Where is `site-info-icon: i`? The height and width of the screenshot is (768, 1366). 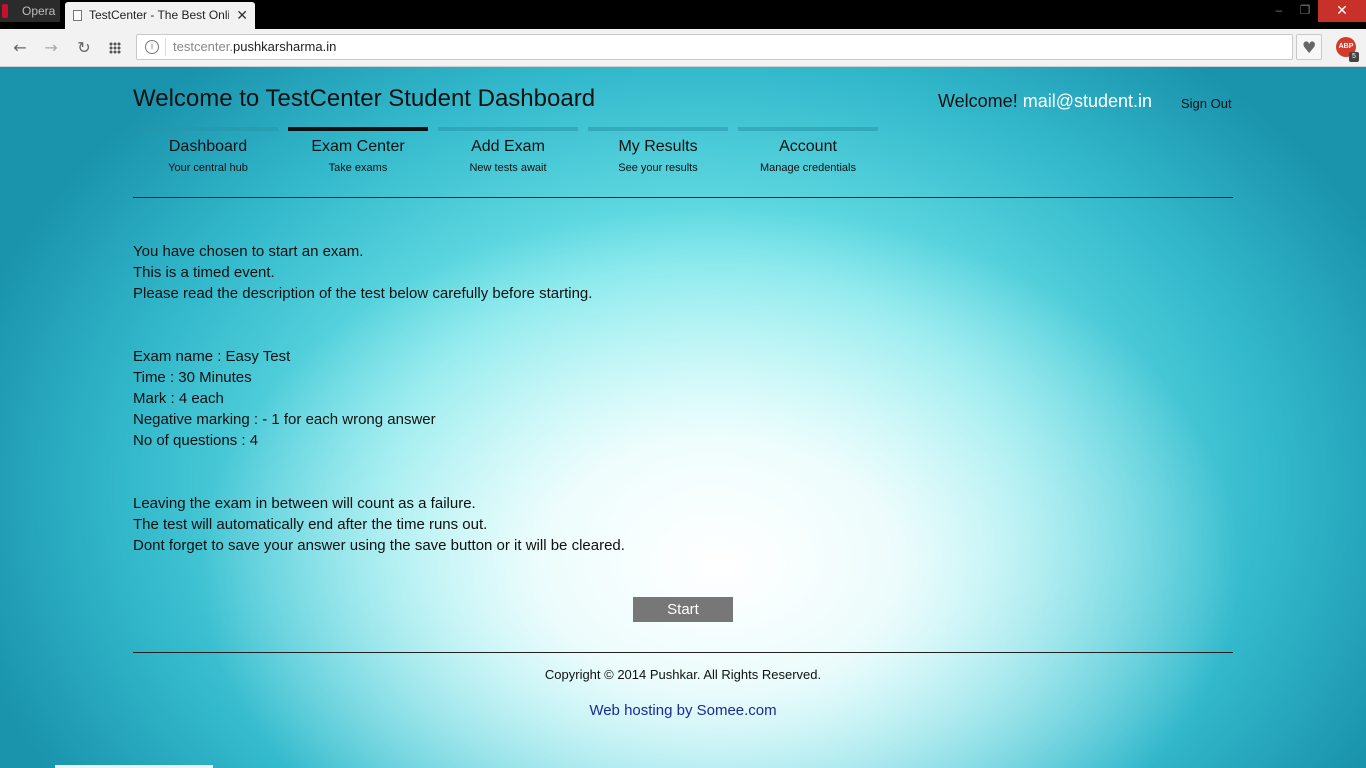
site-info-icon: i is located at coordinates (152, 47).